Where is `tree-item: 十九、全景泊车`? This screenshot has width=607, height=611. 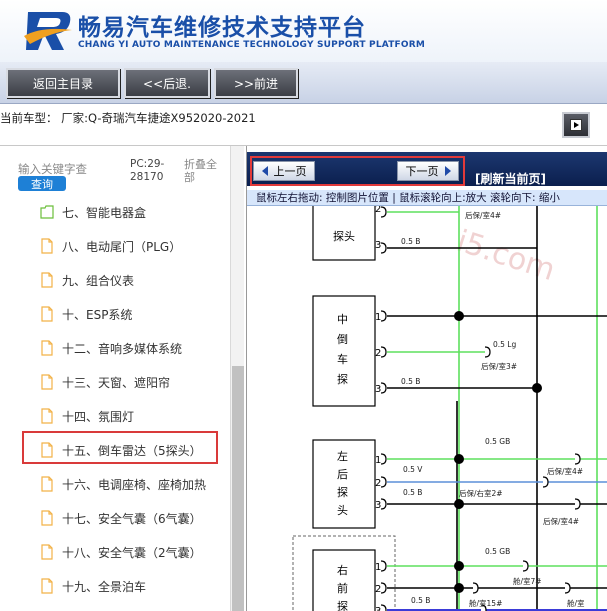
tree-item: 十九、全景泊车 is located at coordinates (93, 586).